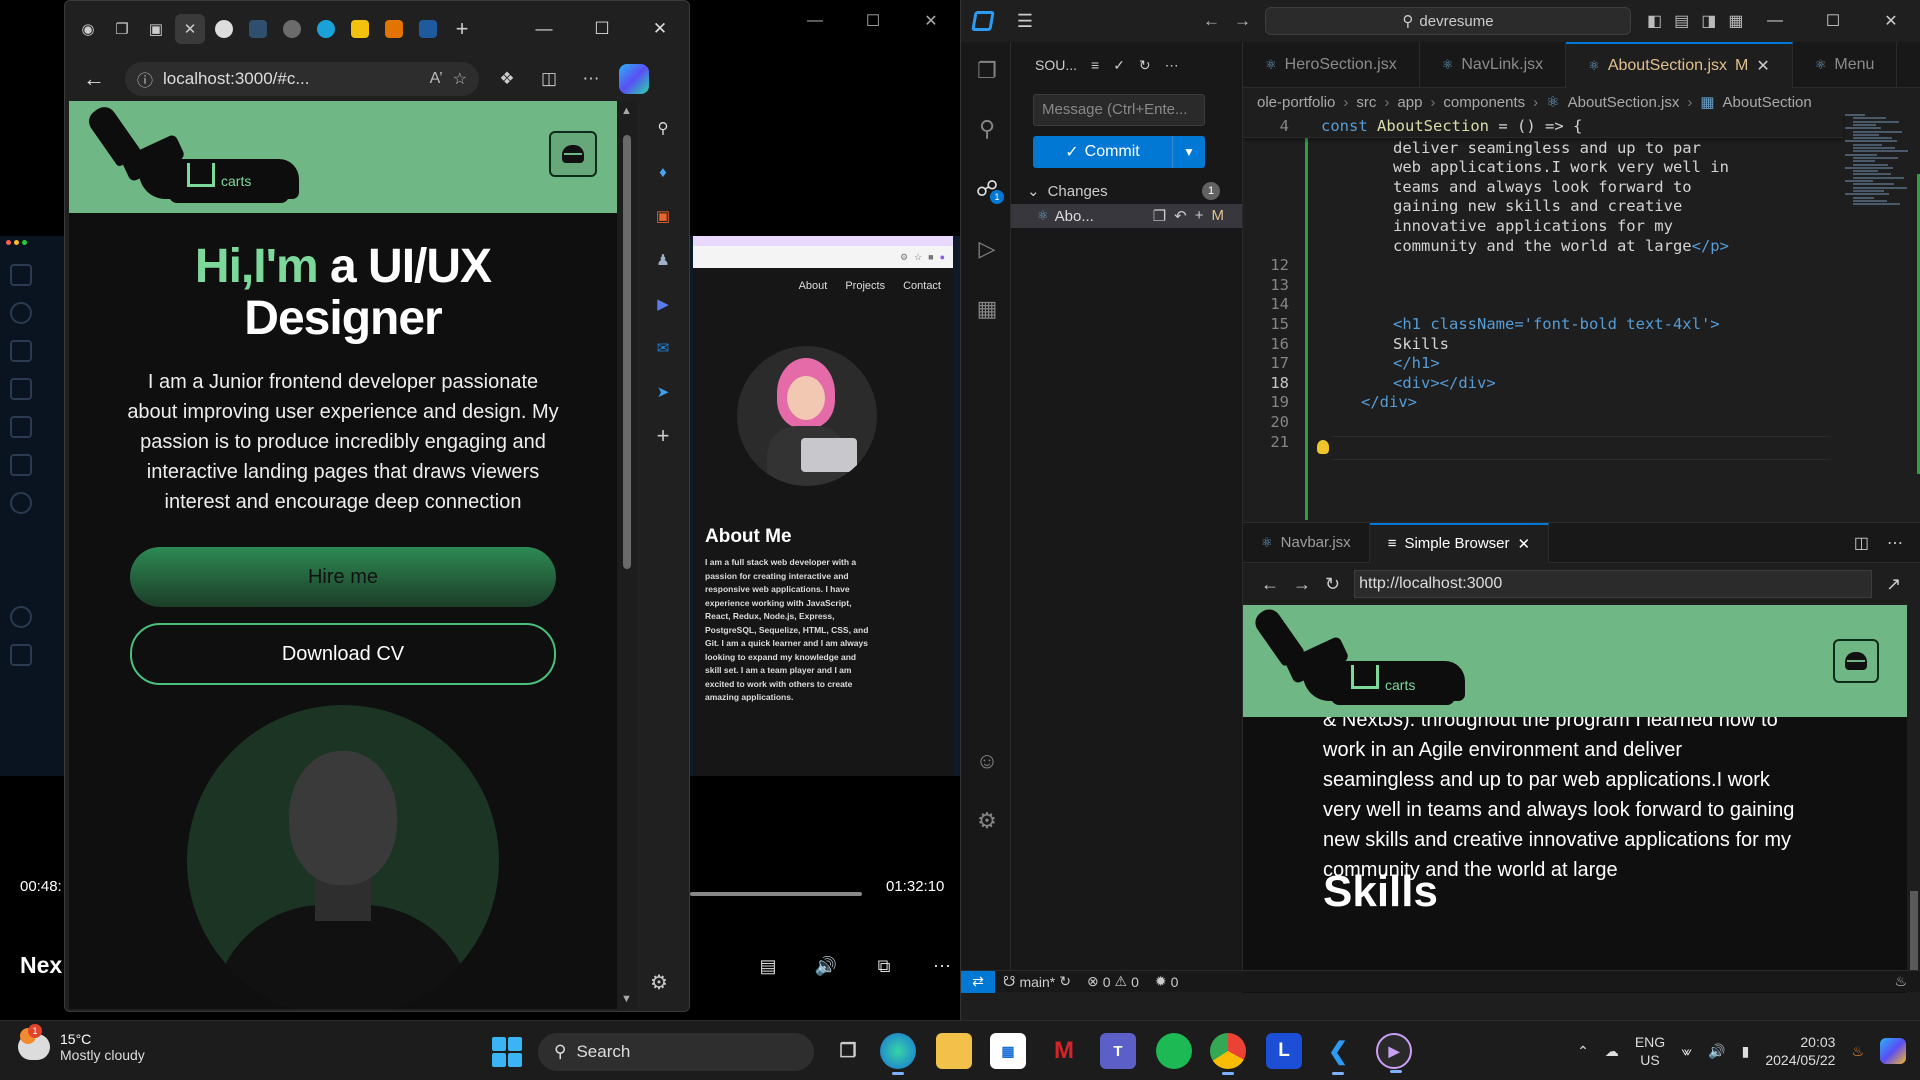 The image size is (1920, 1080). Describe the element at coordinates (1746, 1051) in the screenshot. I see `battery-icon: ▮` at that location.